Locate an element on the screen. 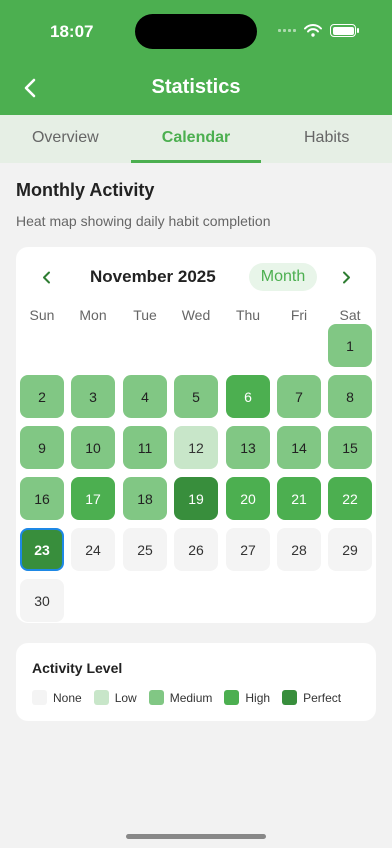  calendar-day: 15 is located at coordinates (350, 447).